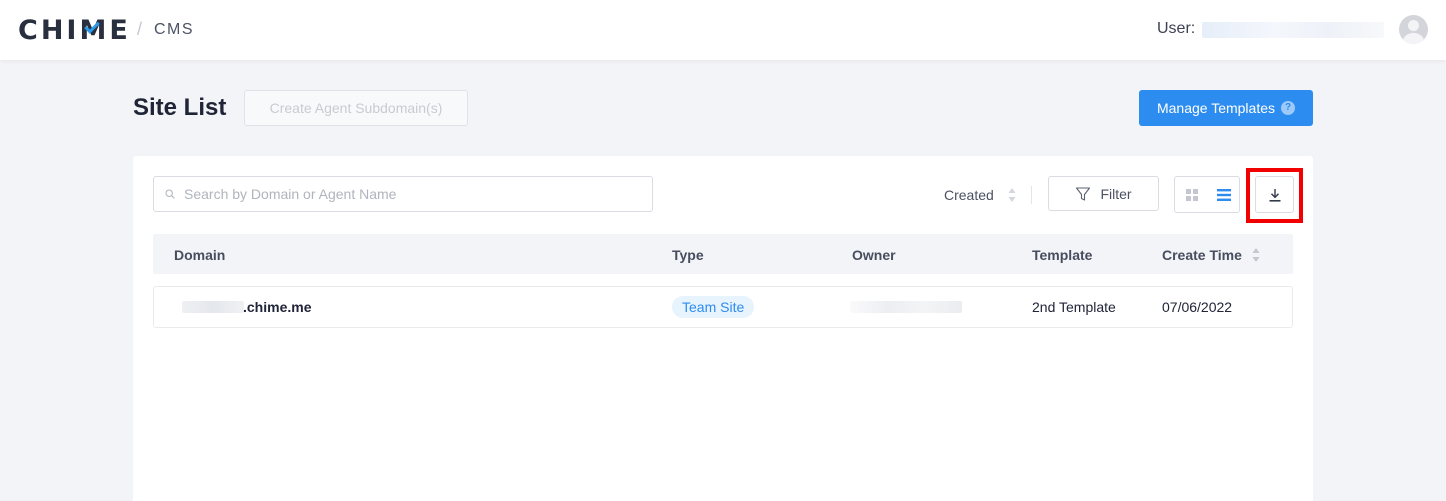 The image size is (1446, 501). Describe the element at coordinates (180, 107) in the screenshot. I see `page-title: Site List` at that location.